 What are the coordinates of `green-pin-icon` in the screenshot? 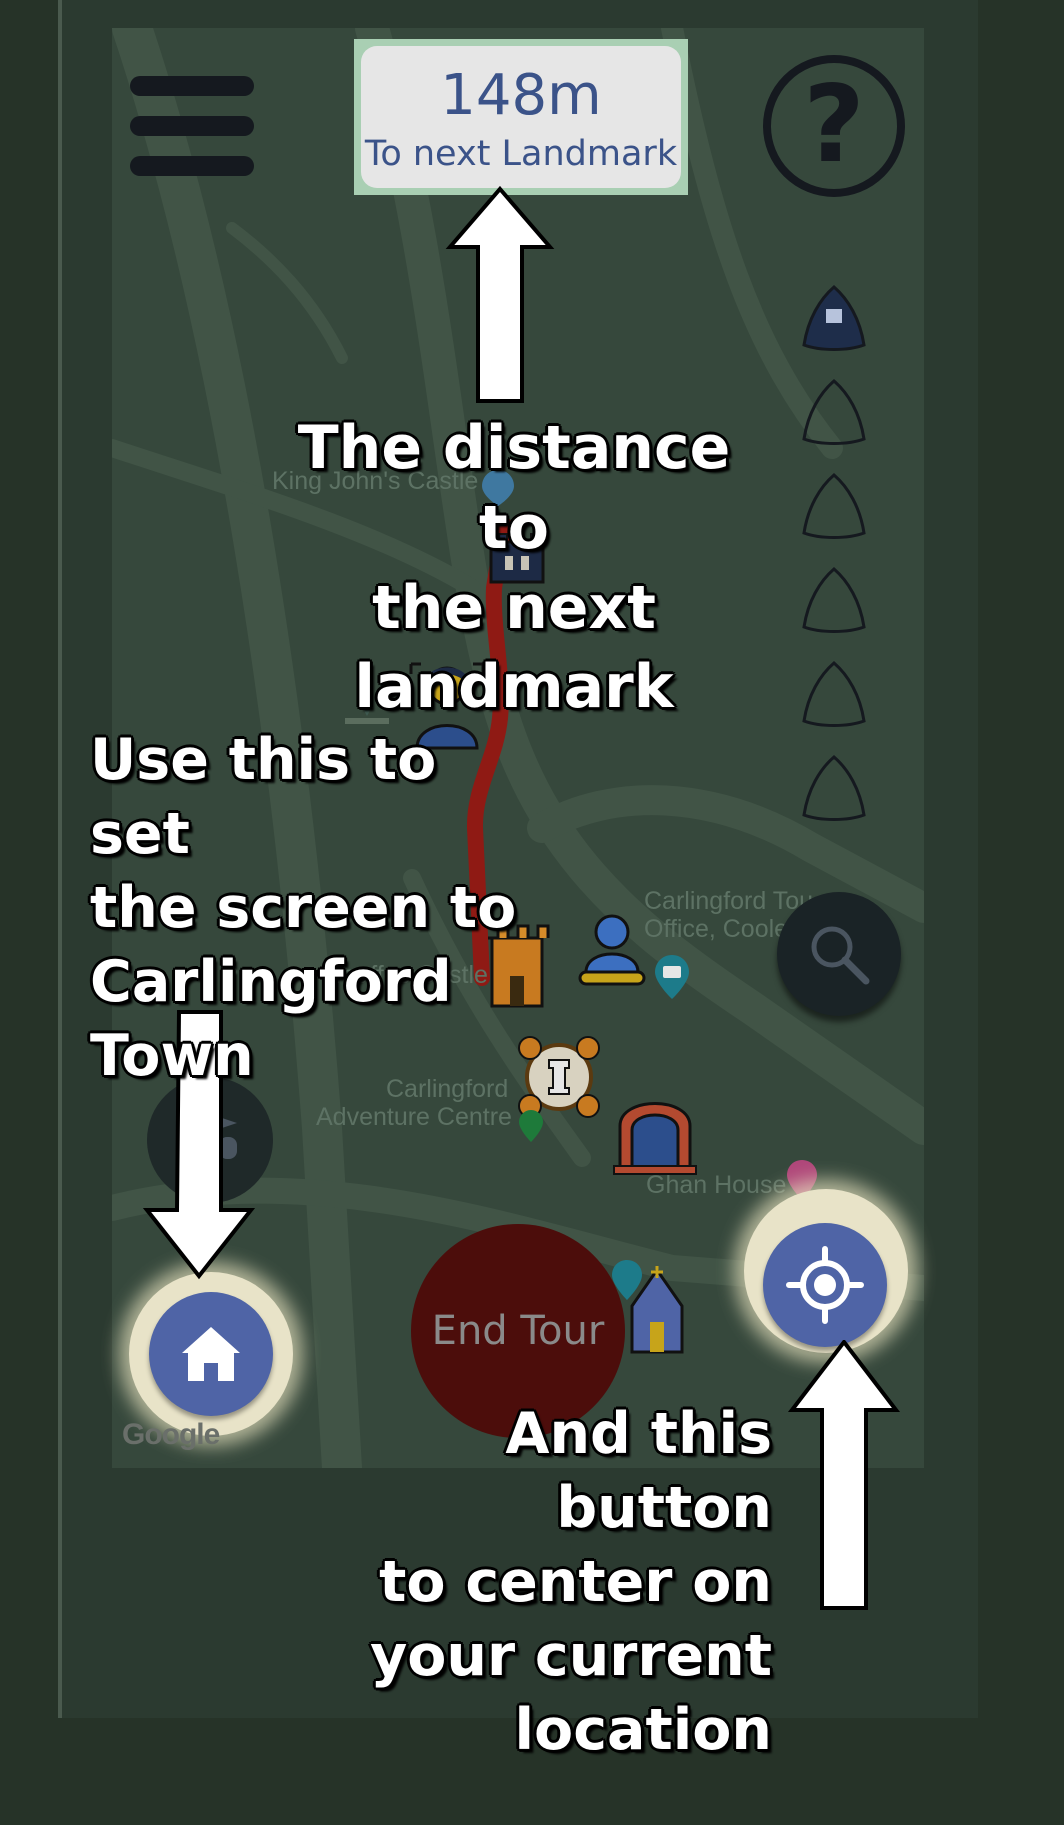 It's located at (531, 1126).